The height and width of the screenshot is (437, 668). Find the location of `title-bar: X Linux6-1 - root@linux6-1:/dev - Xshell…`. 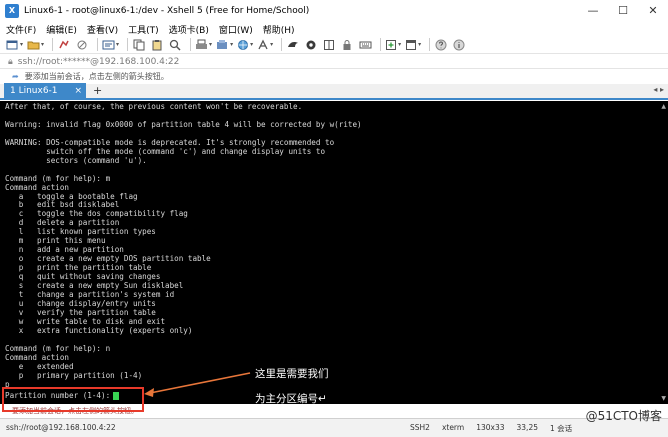

title-bar: X Linux6-1 - root@linux6-1:/dev - Xshell… is located at coordinates (334, 11).